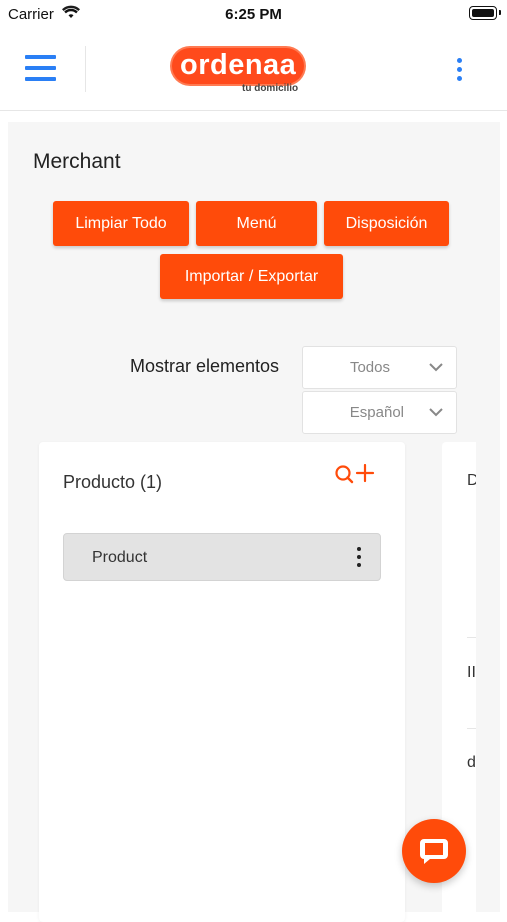 This screenshot has width=507, height=922. I want to click on language-select: Español, so click(379, 412).